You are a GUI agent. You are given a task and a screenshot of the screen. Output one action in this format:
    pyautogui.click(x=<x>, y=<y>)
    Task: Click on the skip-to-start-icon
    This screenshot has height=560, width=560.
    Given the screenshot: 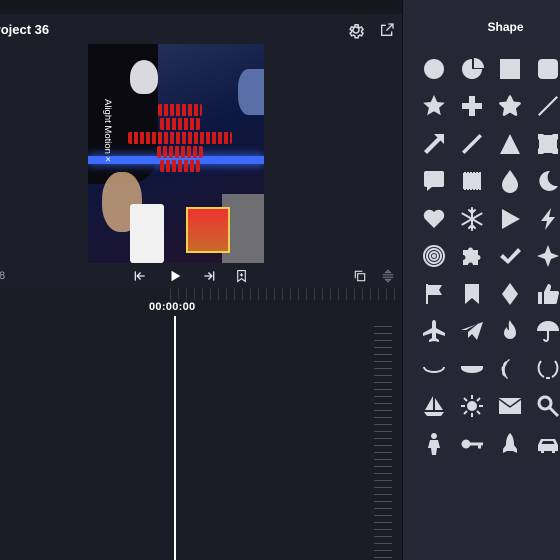 What is the action you would take?
    pyautogui.click(x=140, y=276)
    